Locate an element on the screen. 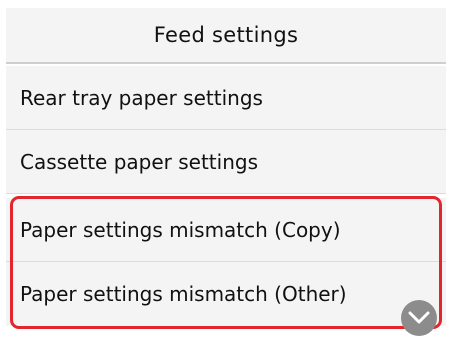 This screenshot has height=338, width=452. menu-item-label: Paper settings mismatch (Copy) is located at coordinates (180, 229).